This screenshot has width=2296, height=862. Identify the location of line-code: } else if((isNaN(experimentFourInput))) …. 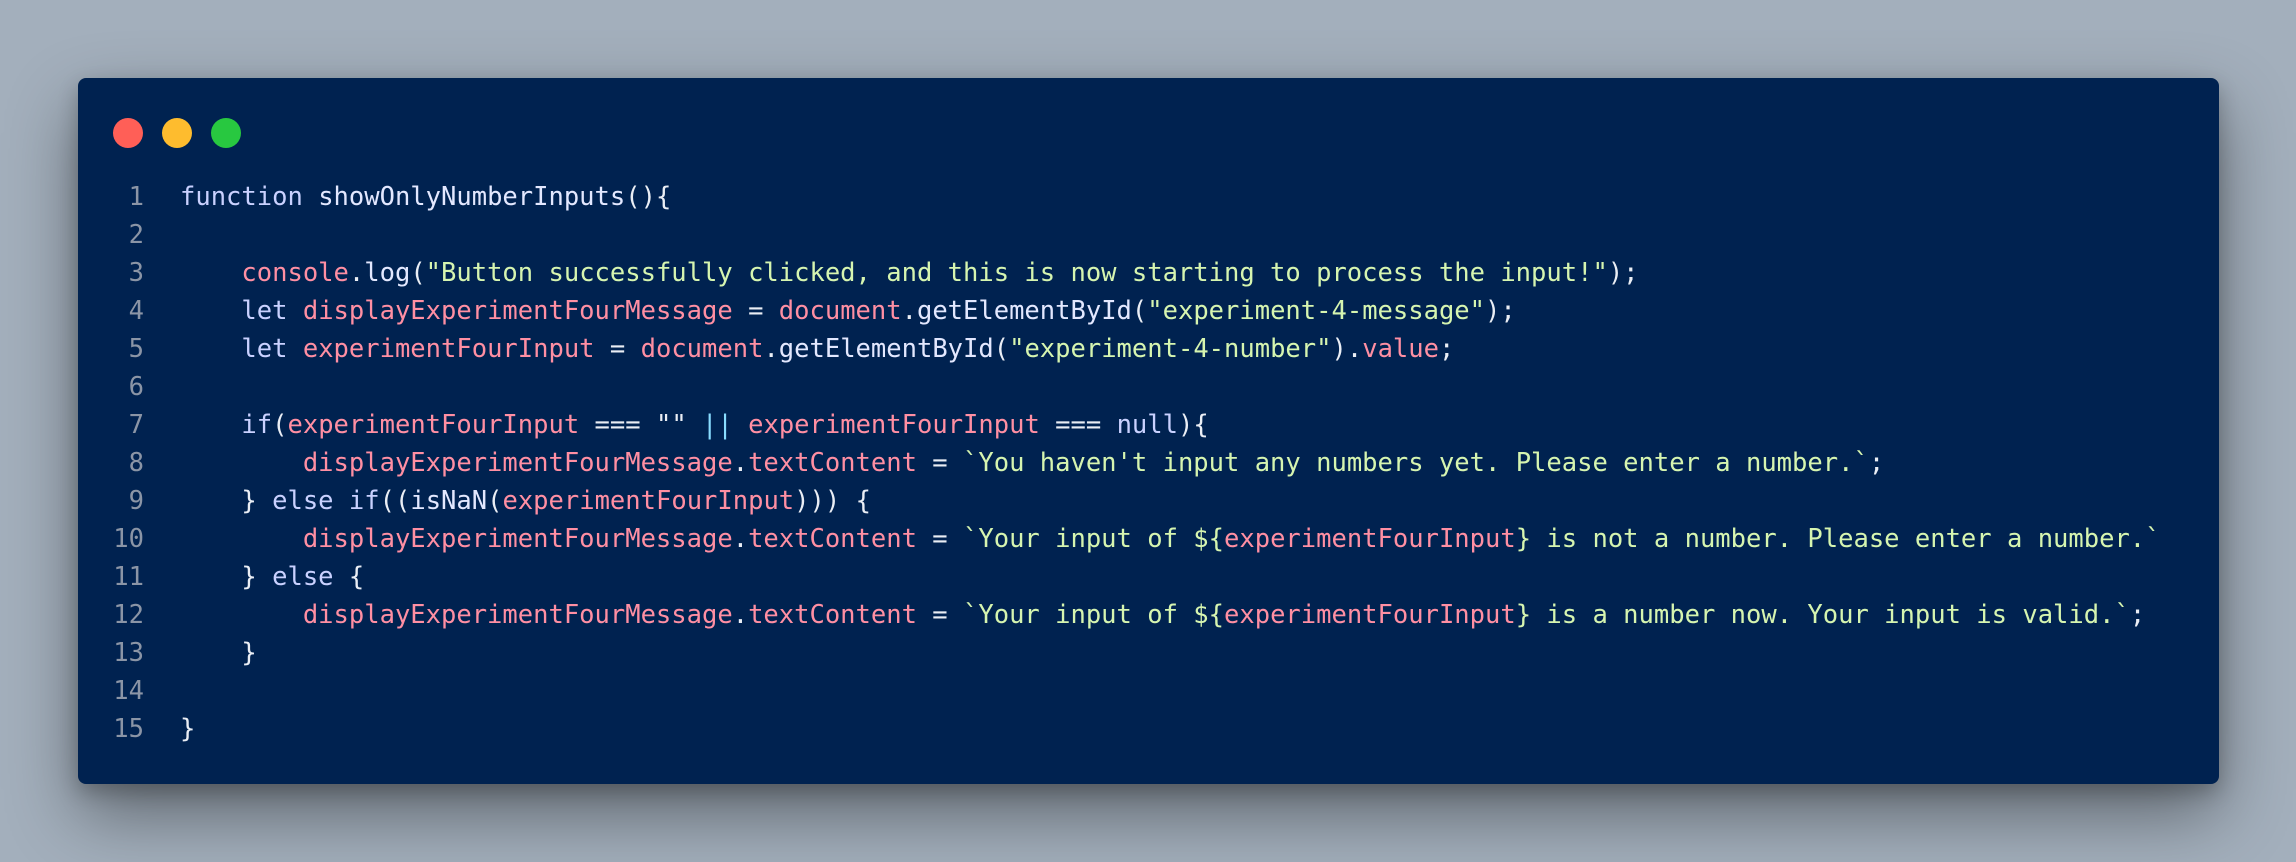
(525, 501).